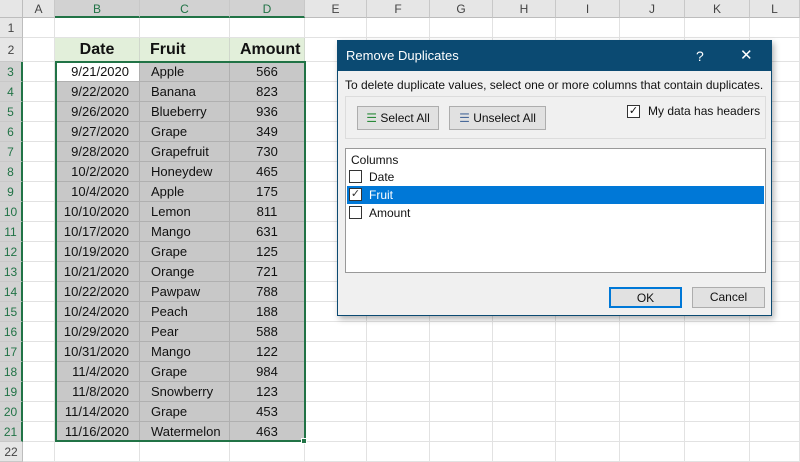 Image resolution: width=800 pixels, height=462 pixels. What do you see at coordinates (267, 192) in the screenshot?
I see `table-cell: 175` at bounding box center [267, 192].